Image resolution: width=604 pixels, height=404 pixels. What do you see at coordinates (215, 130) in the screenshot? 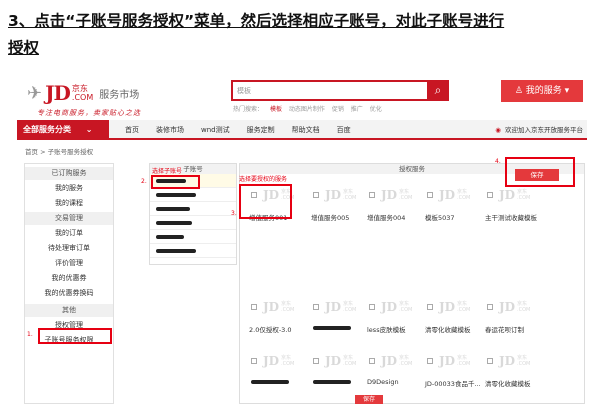
I see `nav-item-wnd: wnd测试` at bounding box center [215, 130].